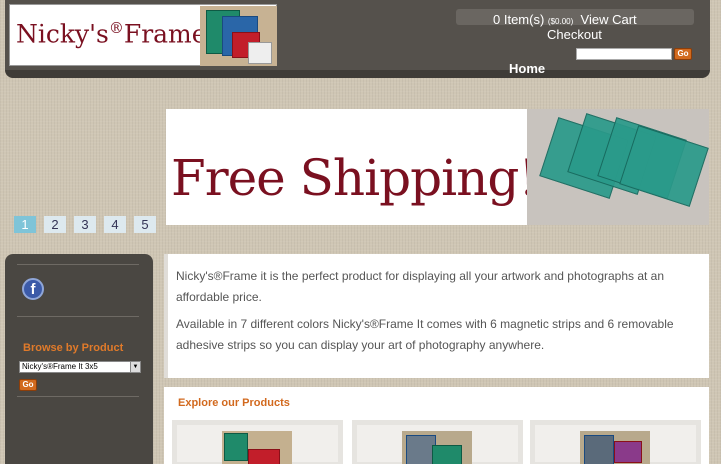 This screenshot has height=464, width=721. What do you see at coordinates (618, 167) in the screenshot?
I see `banner-product-photo` at bounding box center [618, 167].